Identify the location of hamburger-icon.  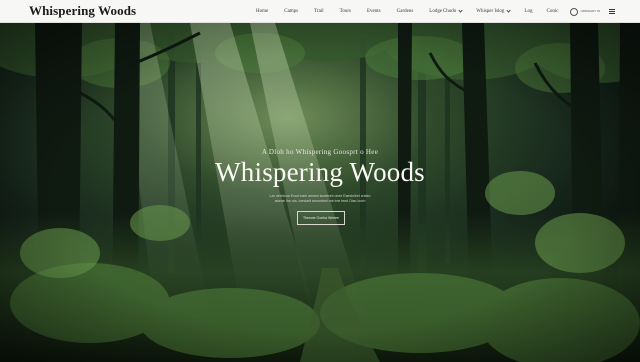
(612, 11).